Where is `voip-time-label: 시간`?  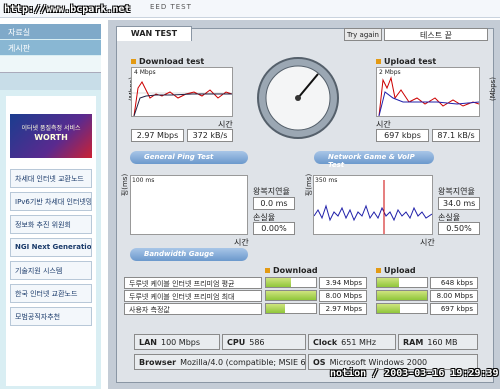
voip-time-label: 시간 is located at coordinates (427, 242).